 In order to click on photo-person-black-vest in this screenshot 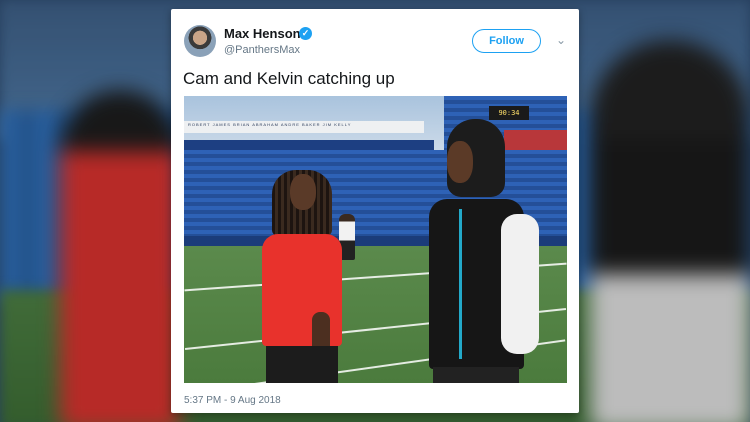, I will do `click(484, 251)`.